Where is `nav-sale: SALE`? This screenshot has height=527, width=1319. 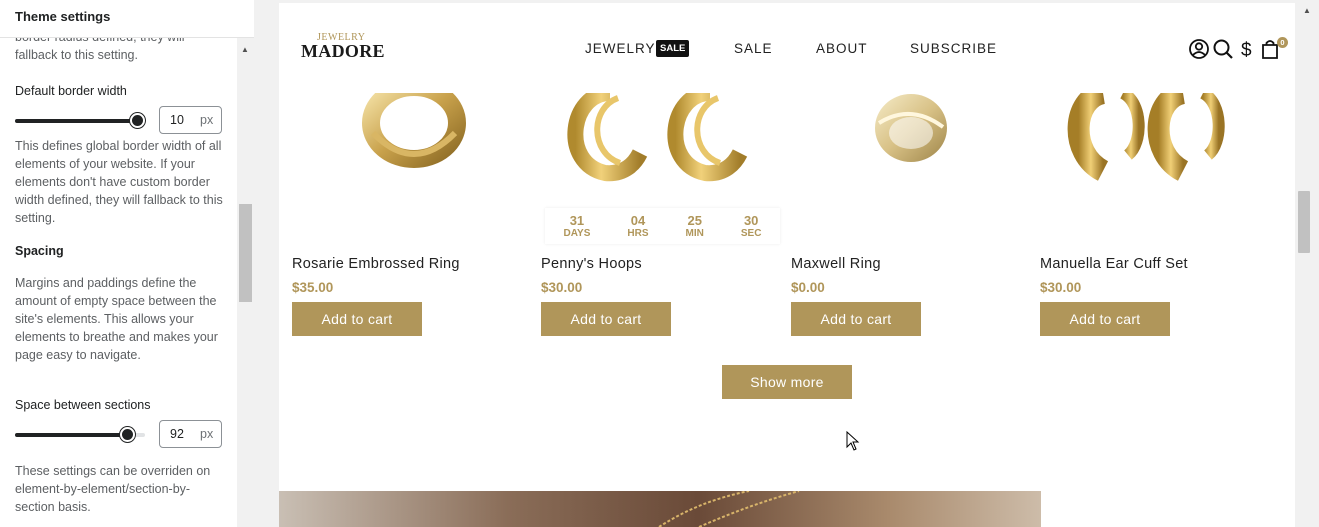 nav-sale: SALE is located at coordinates (753, 48).